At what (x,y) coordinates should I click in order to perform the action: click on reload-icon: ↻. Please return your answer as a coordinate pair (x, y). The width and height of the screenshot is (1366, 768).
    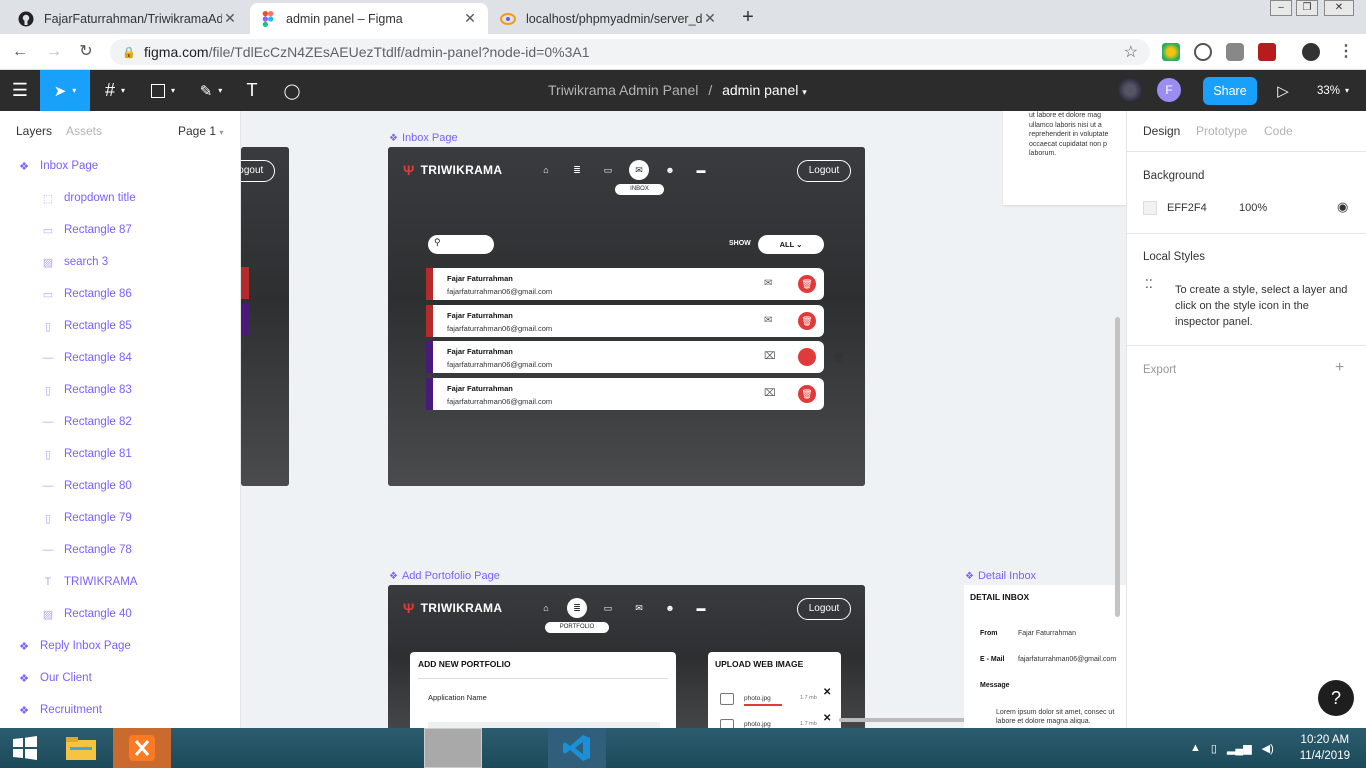
    Looking at the image, I should click on (86, 52).